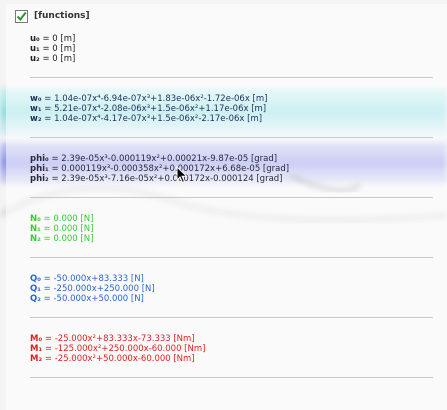 This screenshot has height=410, width=447. I want to click on moment-row: M₀ = -25.000x²+83.333x-73.333 [Nm], so click(112, 339).